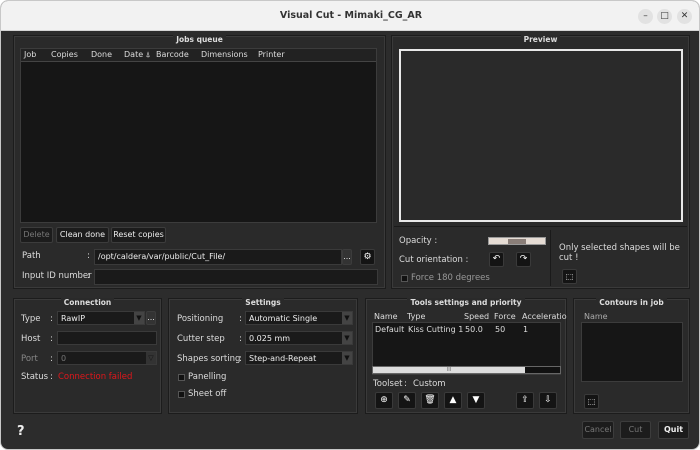  Describe the element at coordinates (181, 394) in the screenshot. I see `sheet-off-checkbox` at that location.